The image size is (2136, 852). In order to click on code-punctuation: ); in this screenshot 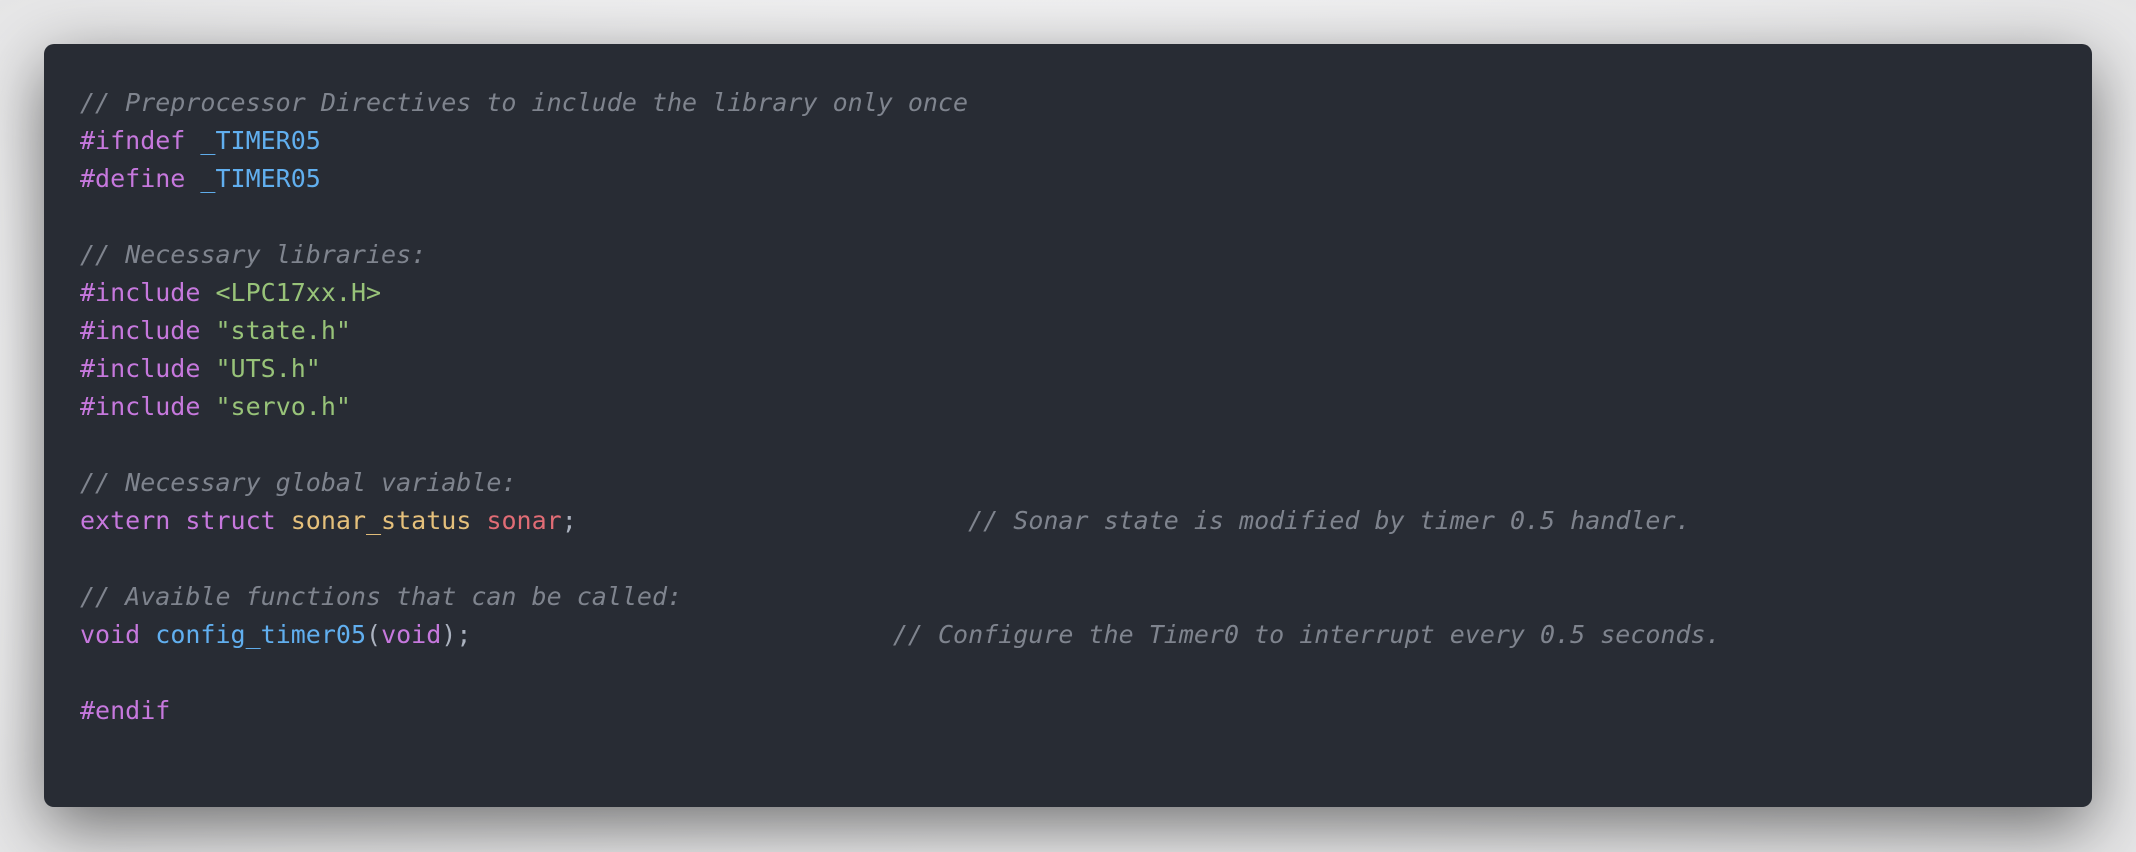, I will do `click(456, 634)`.